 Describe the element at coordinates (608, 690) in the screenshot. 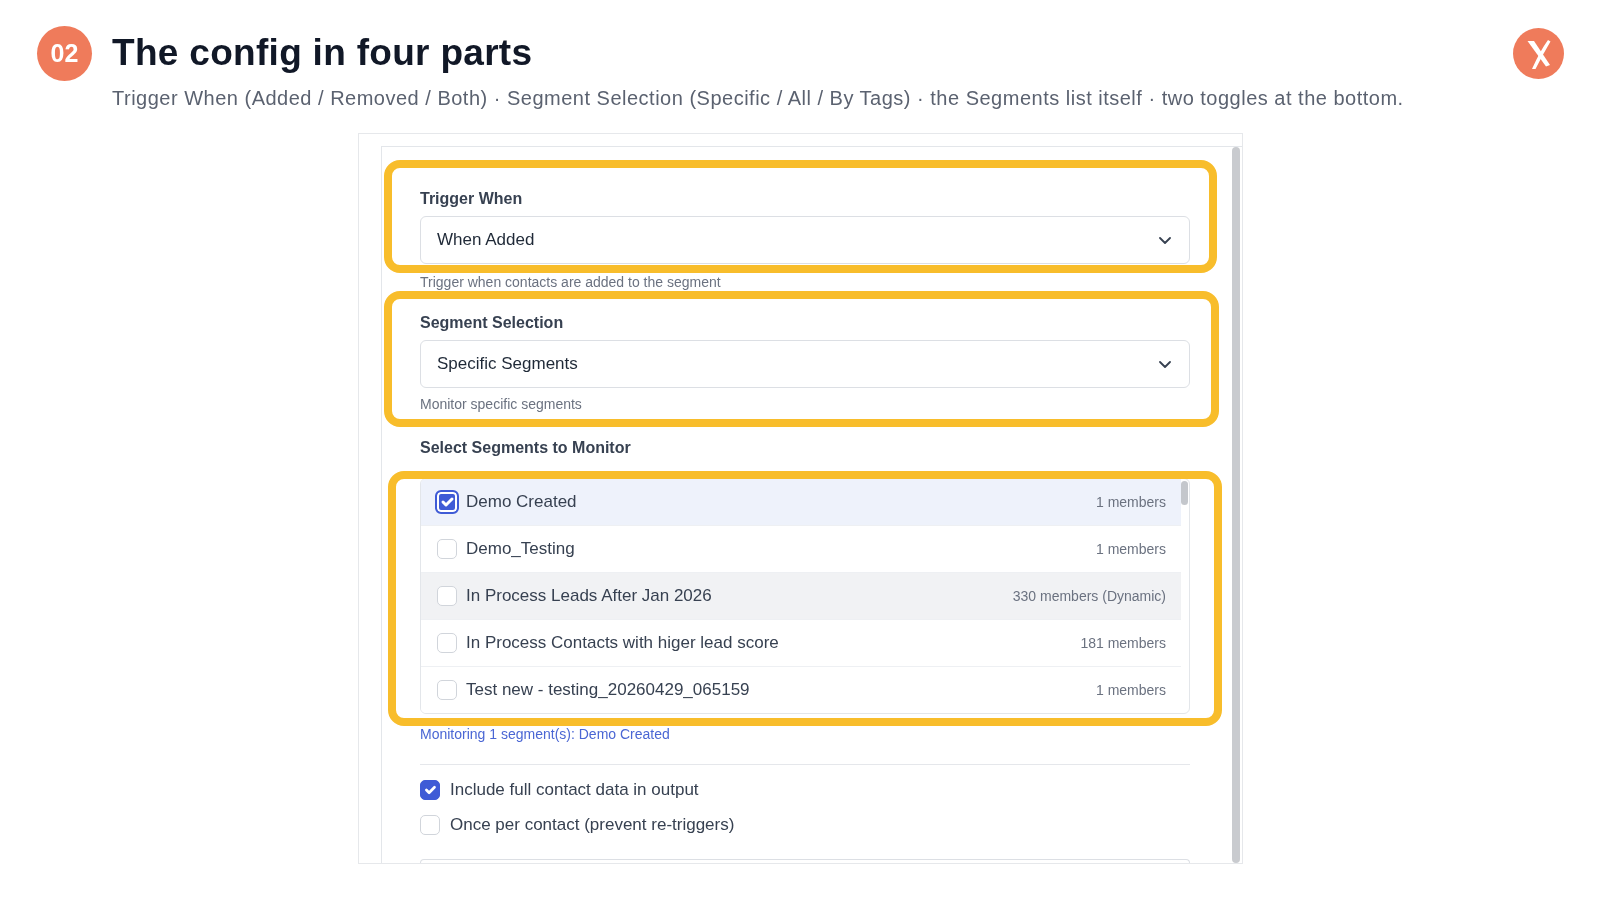

I see `segment-name: Test new - testing_20260429_065159` at that location.